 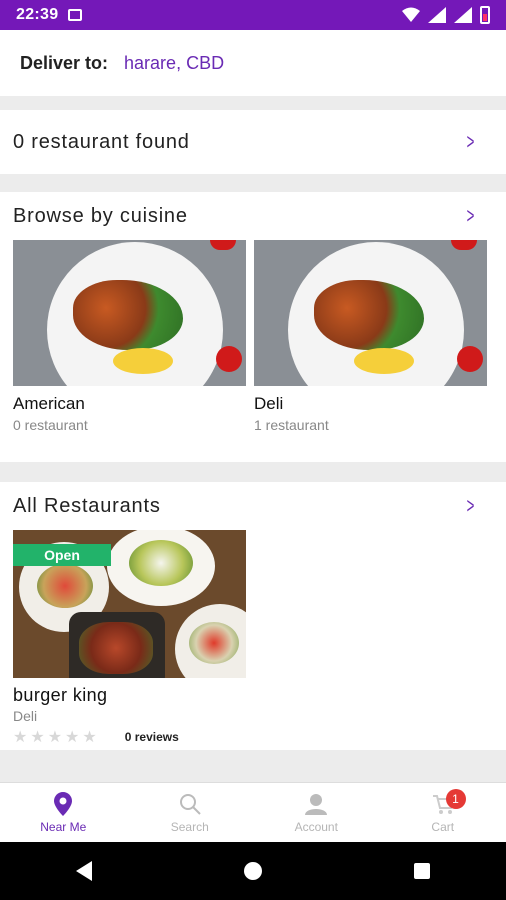 I want to click on signal-icon, so click(x=437, y=15).